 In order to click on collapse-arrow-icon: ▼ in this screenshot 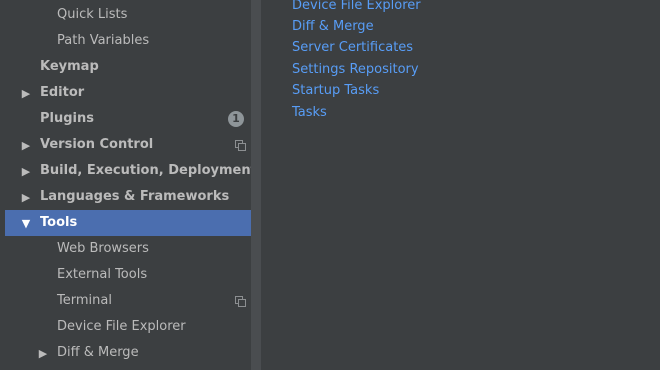, I will do `click(26, 223)`.